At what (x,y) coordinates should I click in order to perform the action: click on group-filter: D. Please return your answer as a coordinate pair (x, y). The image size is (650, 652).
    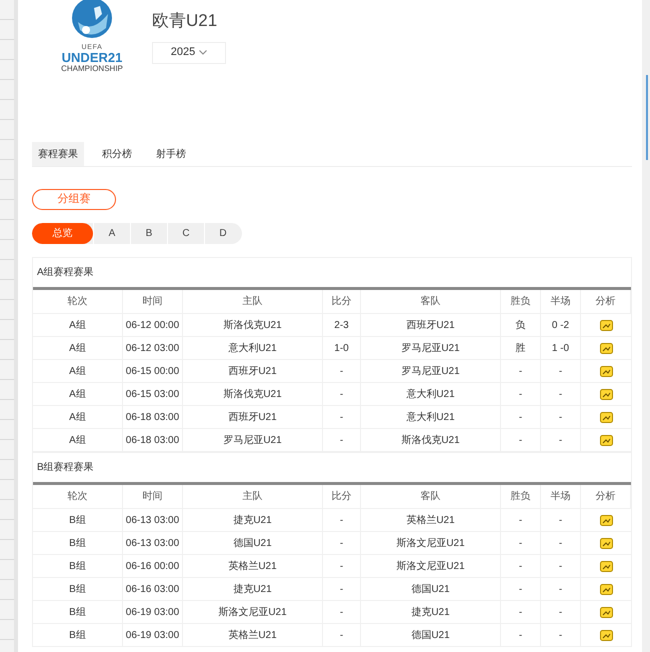
    Looking at the image, I should click on (222, 233).